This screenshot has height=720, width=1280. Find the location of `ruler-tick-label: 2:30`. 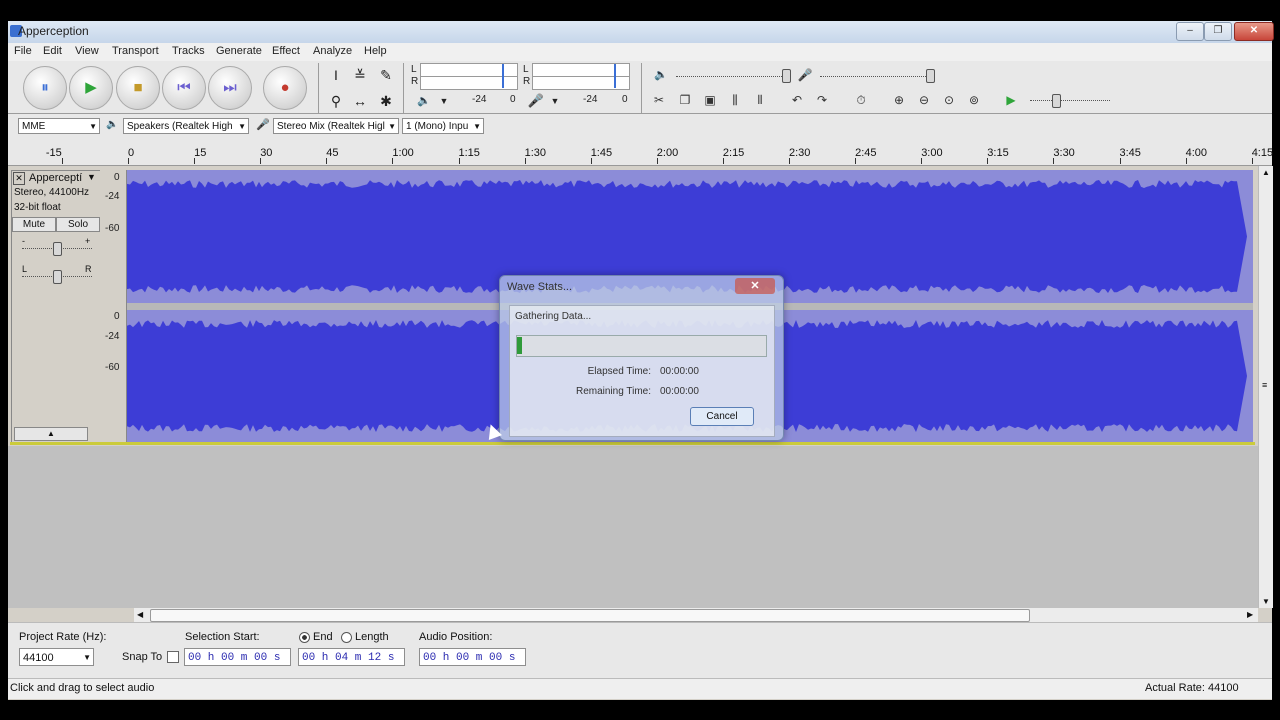

ruler-tick-label: 2:30 is located at coordinates (800, 153).